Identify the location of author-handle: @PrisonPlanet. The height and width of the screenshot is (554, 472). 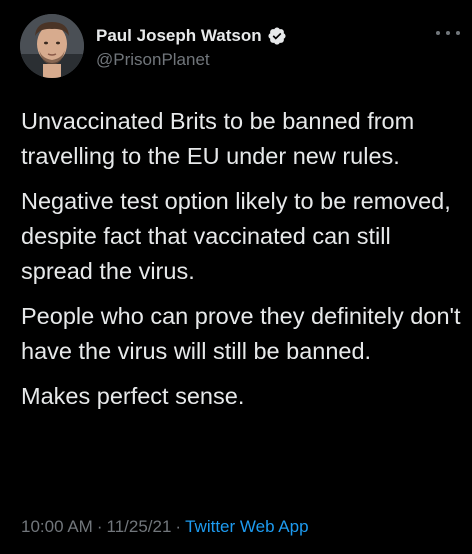
(191, 60).